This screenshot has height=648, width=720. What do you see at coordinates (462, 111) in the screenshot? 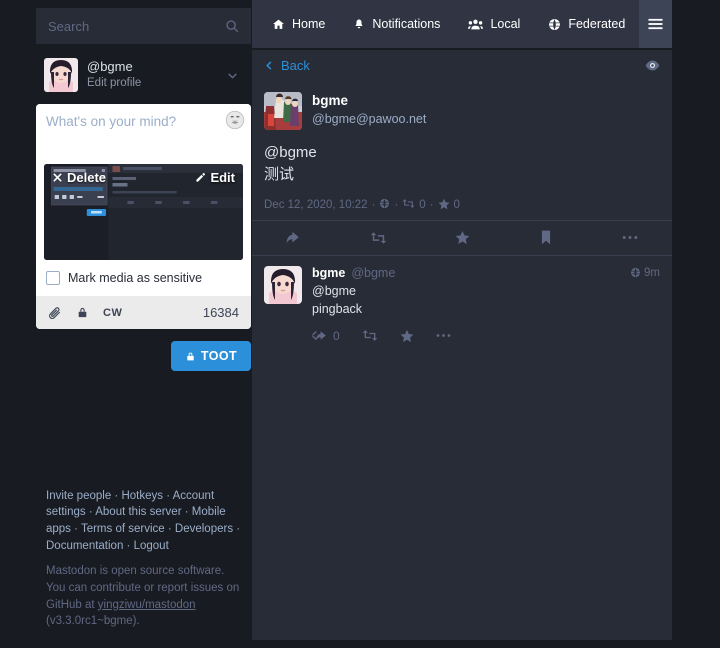
I see `detailed-status-header: bgme @bgme@pawoo.net` at bounding box center [462, 111].